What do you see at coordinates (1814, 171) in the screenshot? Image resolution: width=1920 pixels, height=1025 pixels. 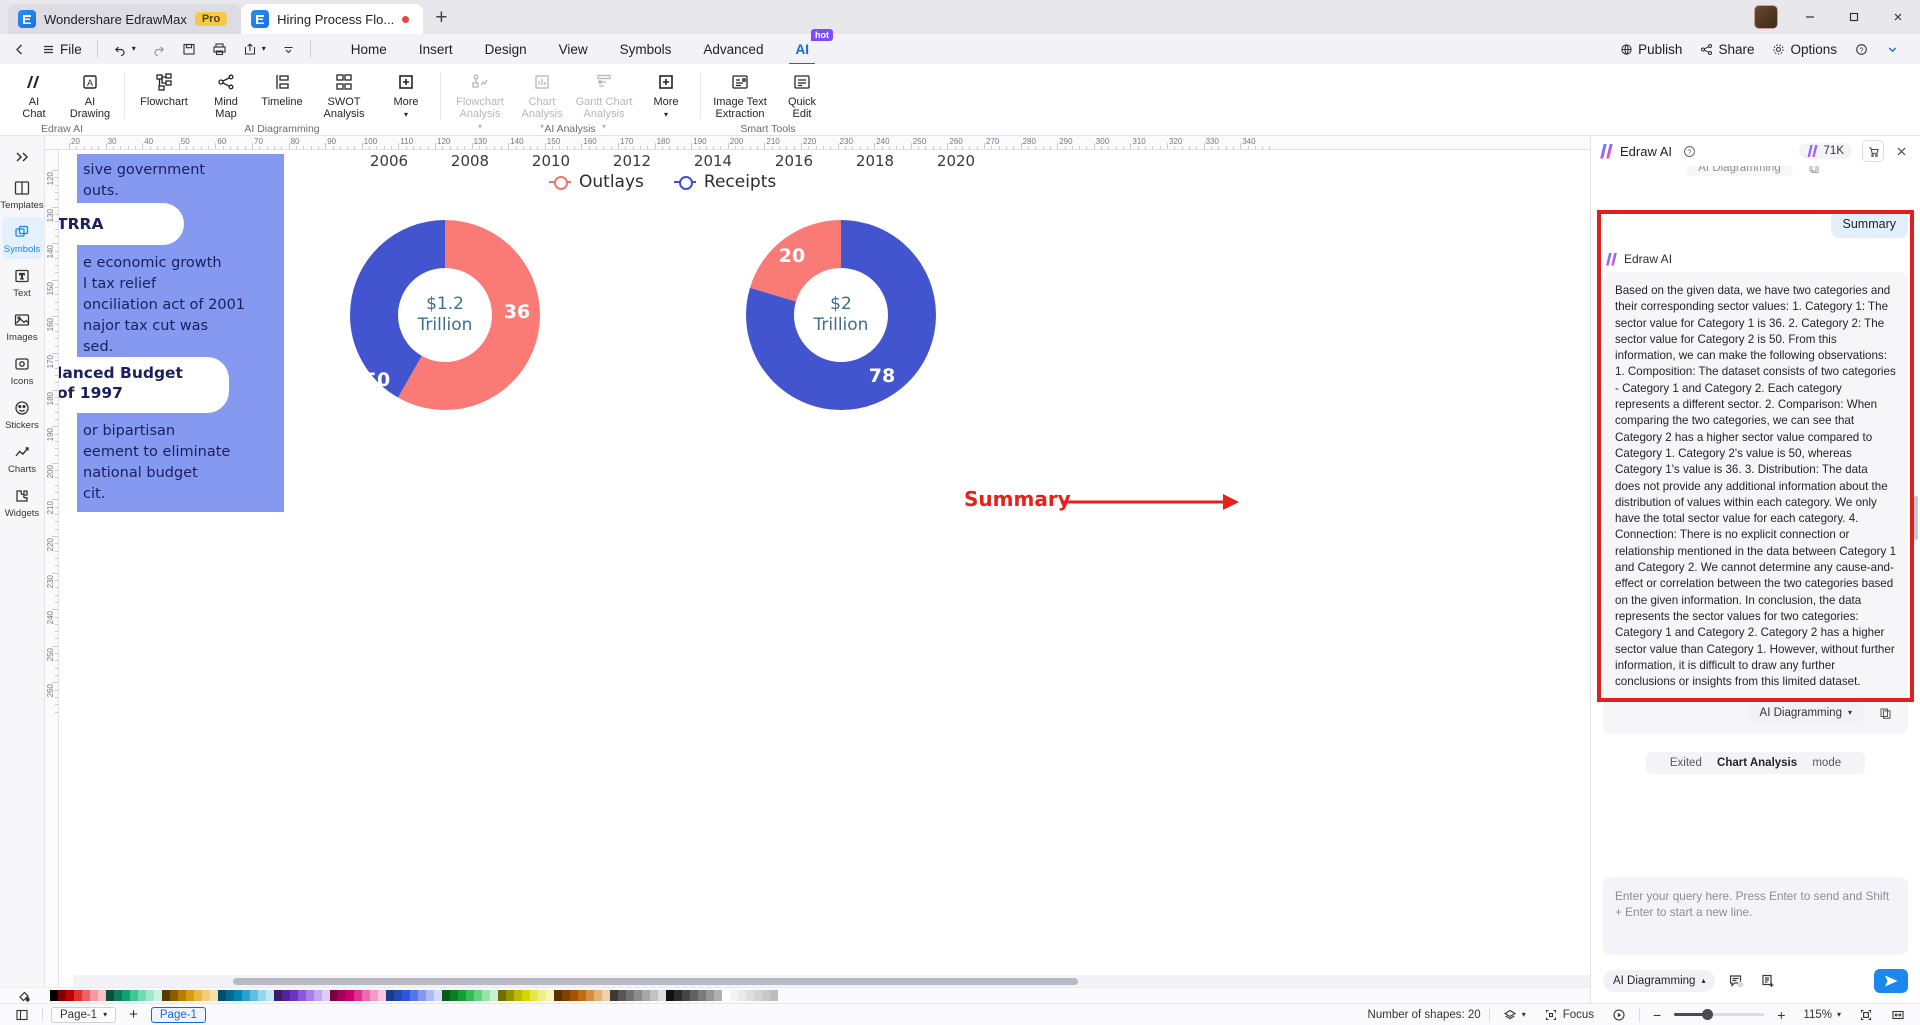 I see `previous-copy-icon` at bounding box center [1814, 171].